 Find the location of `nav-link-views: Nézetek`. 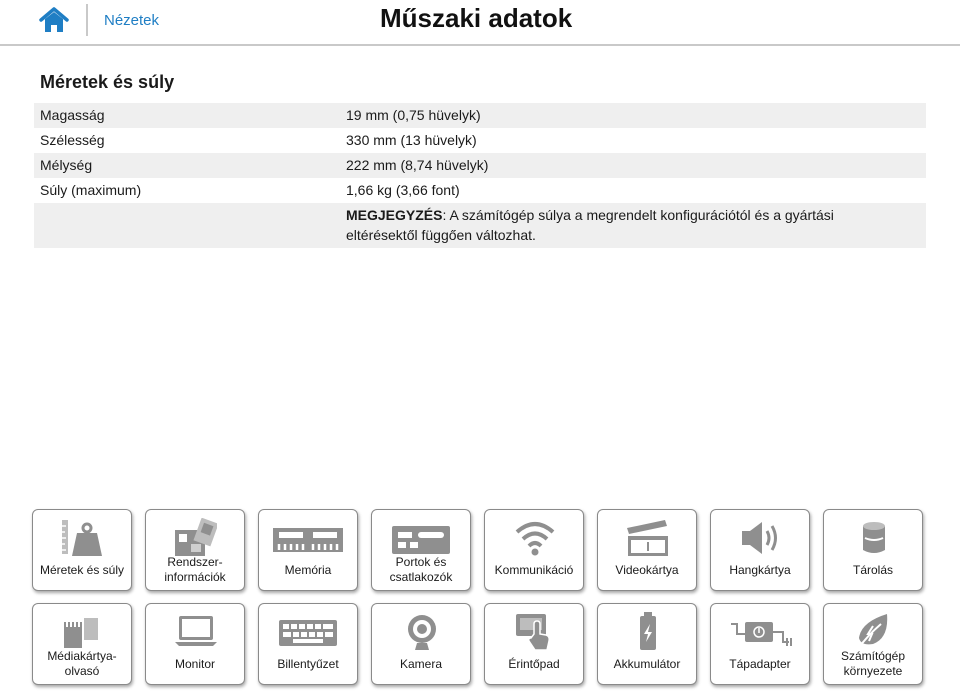

nav-link-views: Nézetek is located at coordinates (131, 20).